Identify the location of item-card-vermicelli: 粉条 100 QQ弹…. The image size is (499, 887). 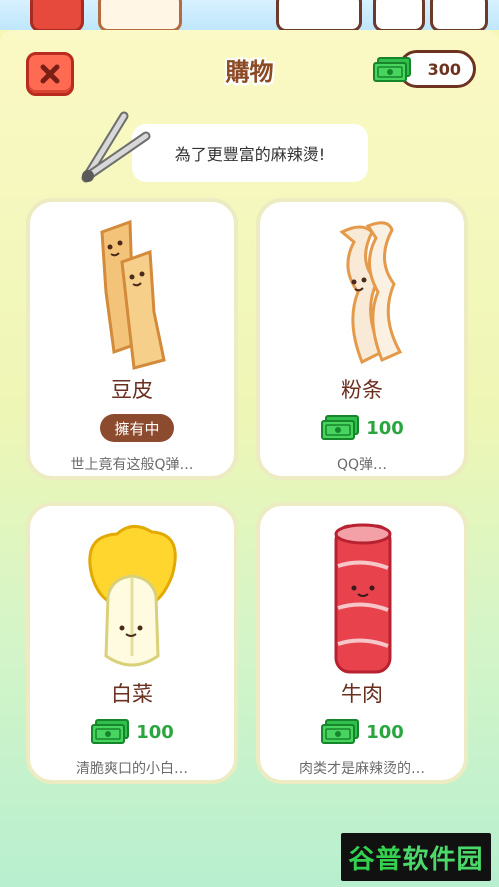
(362, 339).